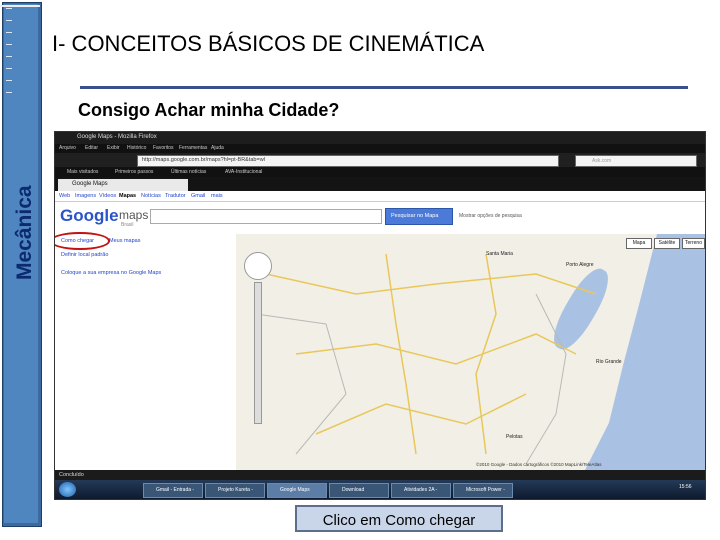 Image resolution: width=720 pixels, height=540 pixels. What do you see at coordinates (258, 266) in the screenshot?
I see `map-pan-control` at bounding box center [258, 266].